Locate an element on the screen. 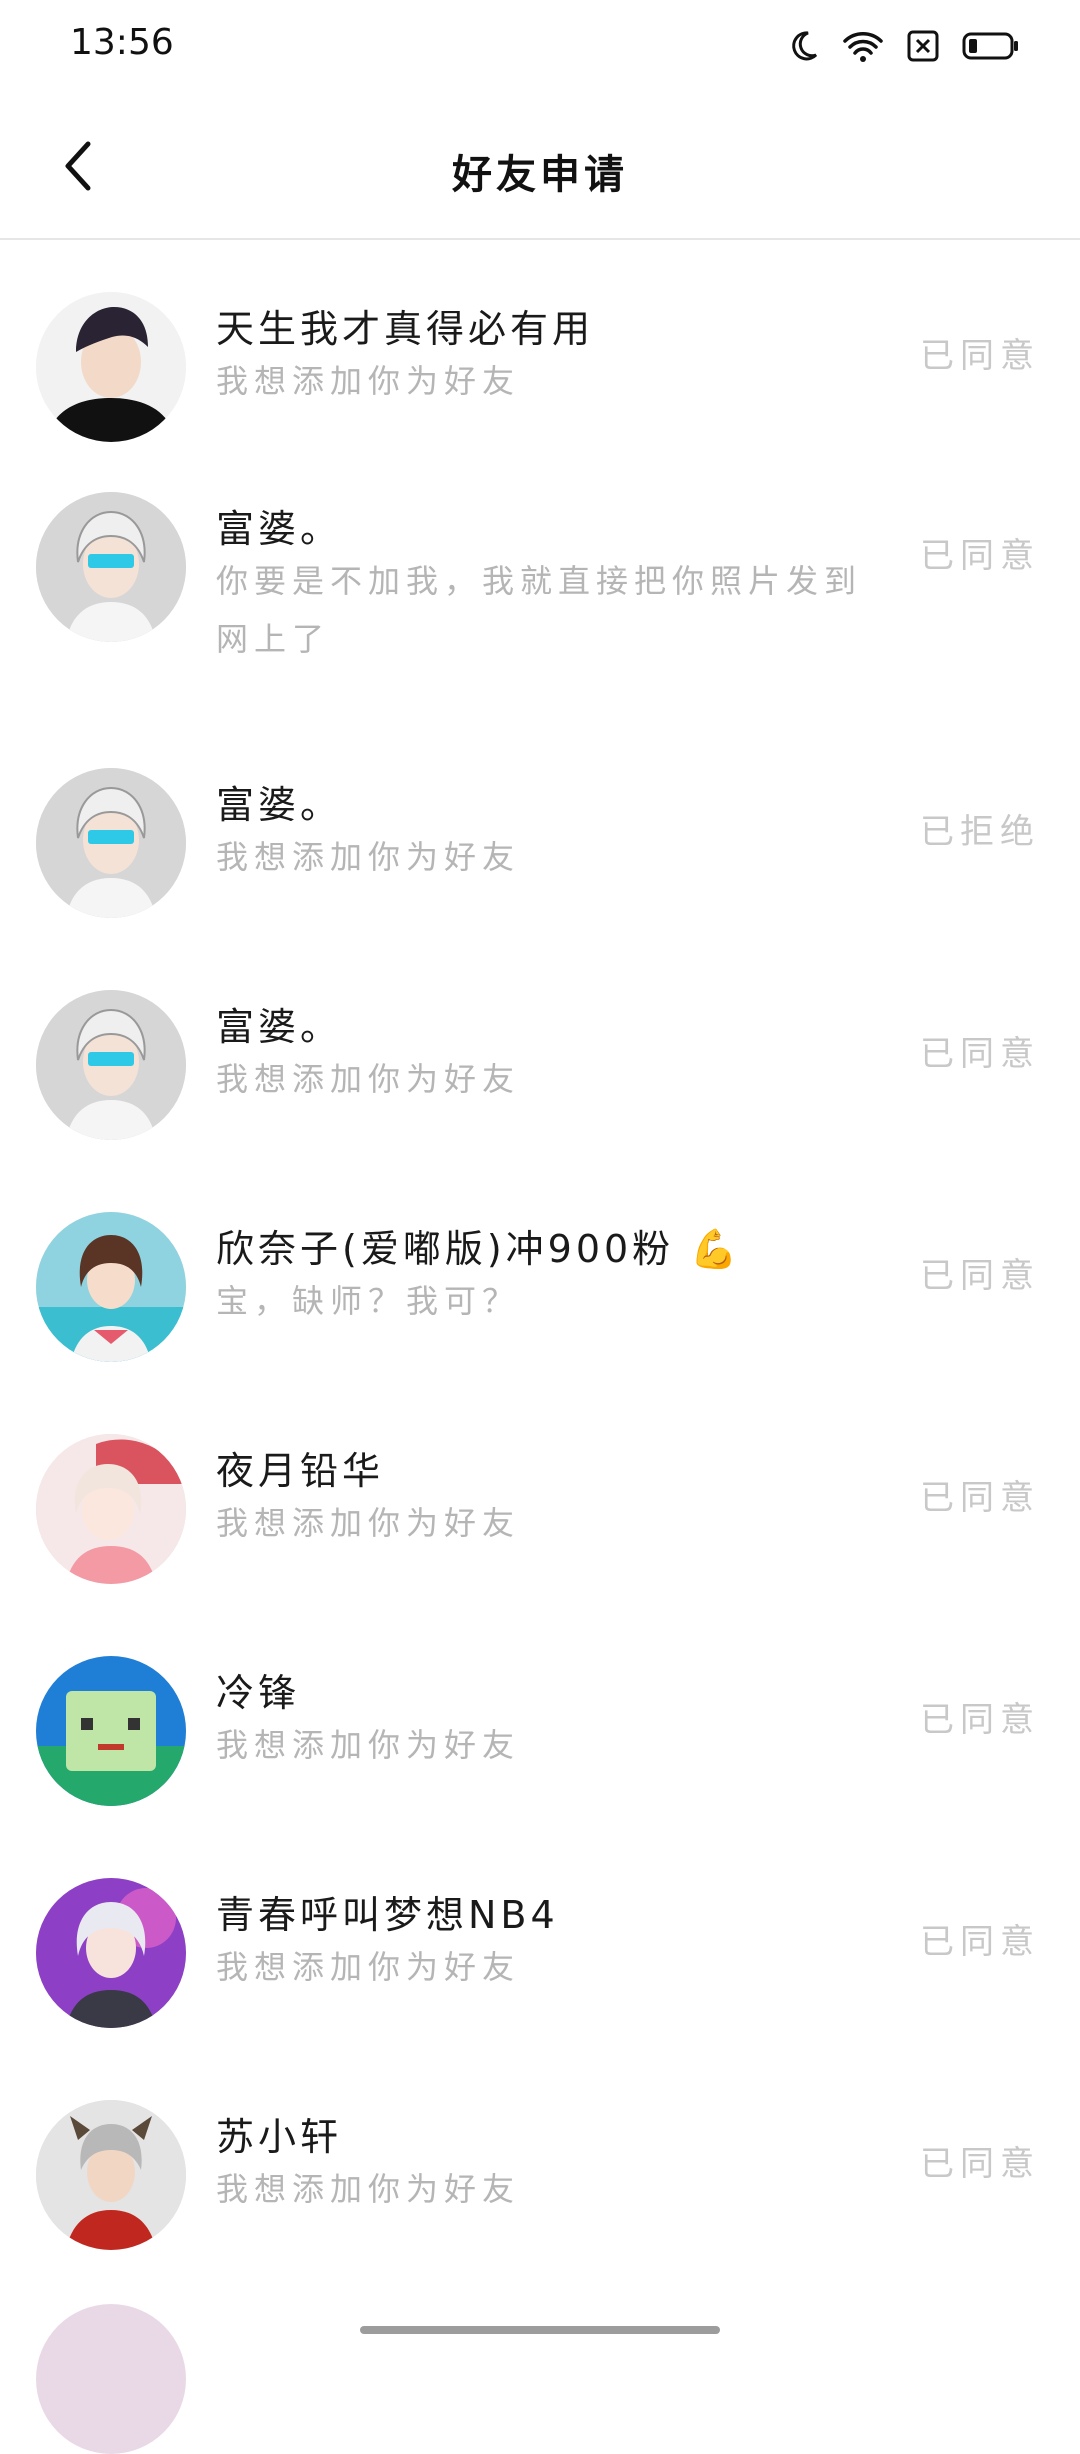  status-bar: 13:56 is located at coordinates (540, 48).